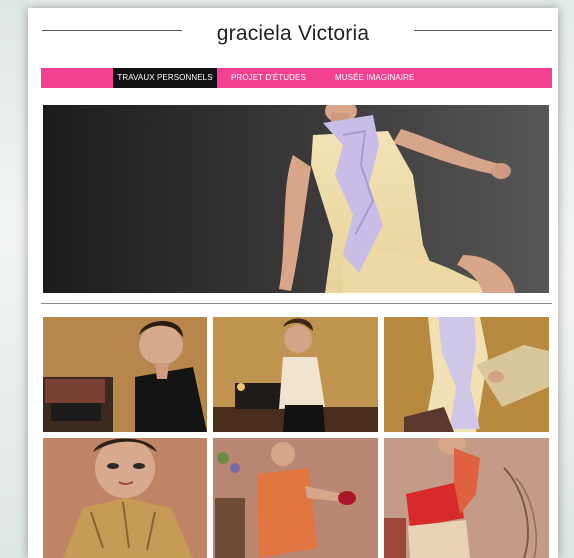 This screenshot has width=574, height=558. What do you see at coordinates (380, 78) in the screenshot?
I see `nav-item-musee-imaginaire: MUSÉE IMAGINAIRE` at bounding box center [380, 78].